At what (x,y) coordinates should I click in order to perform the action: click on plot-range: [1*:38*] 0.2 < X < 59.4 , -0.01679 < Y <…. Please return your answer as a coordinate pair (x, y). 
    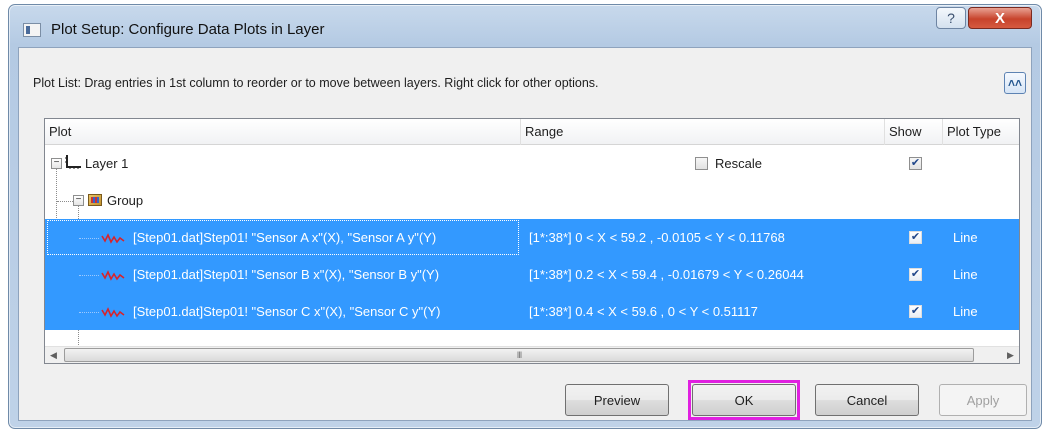
    Looking at the image, I should click on (666, 274).